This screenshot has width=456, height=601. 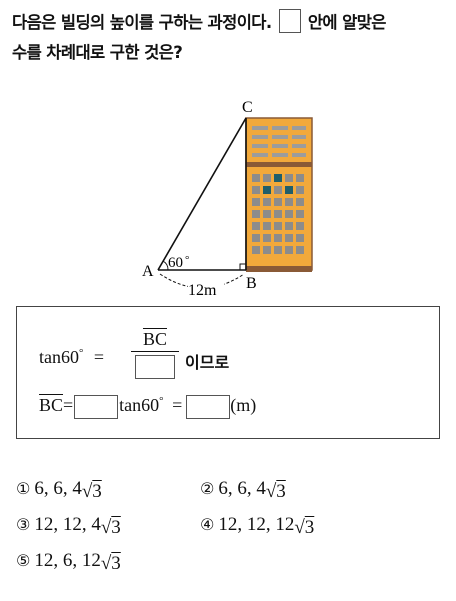 What do you see at coordinates (68, 405) in the screenshot?
I see `line2-equals-1: =` at bounding box center [68, 405].